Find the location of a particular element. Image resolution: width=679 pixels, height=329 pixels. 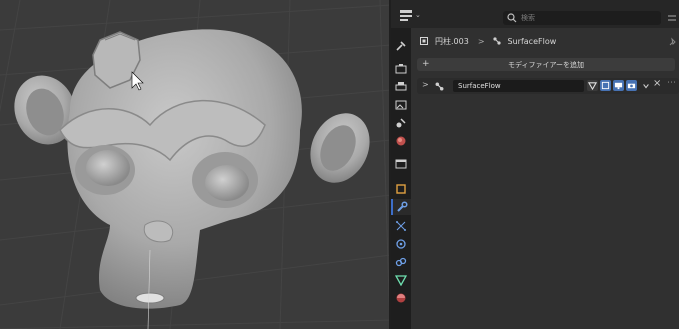

breadcrumb-modifier: SurfaceFlow is located at coordinates (532, 41).